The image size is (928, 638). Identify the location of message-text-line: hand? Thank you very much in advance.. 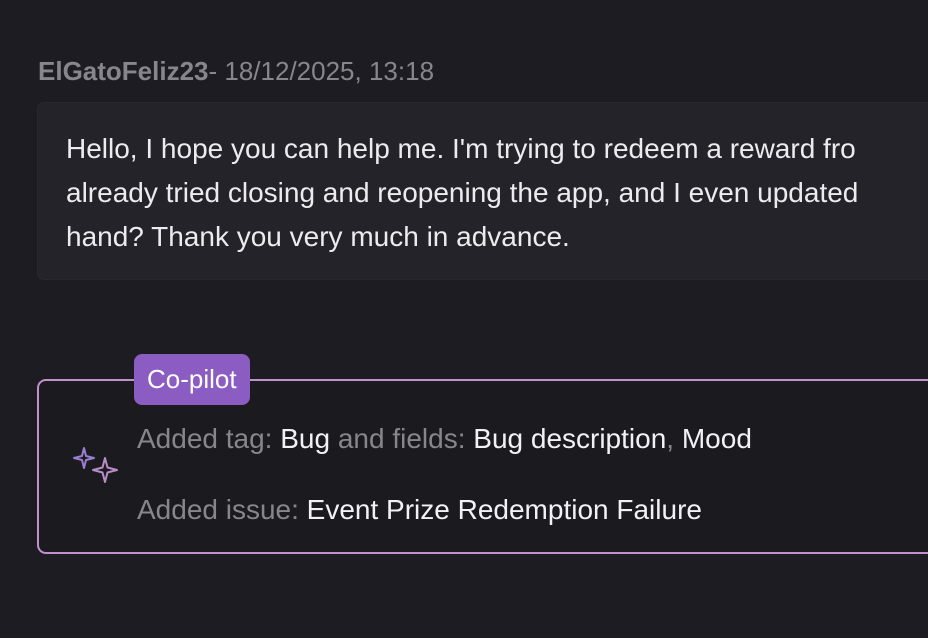
(318, 236).